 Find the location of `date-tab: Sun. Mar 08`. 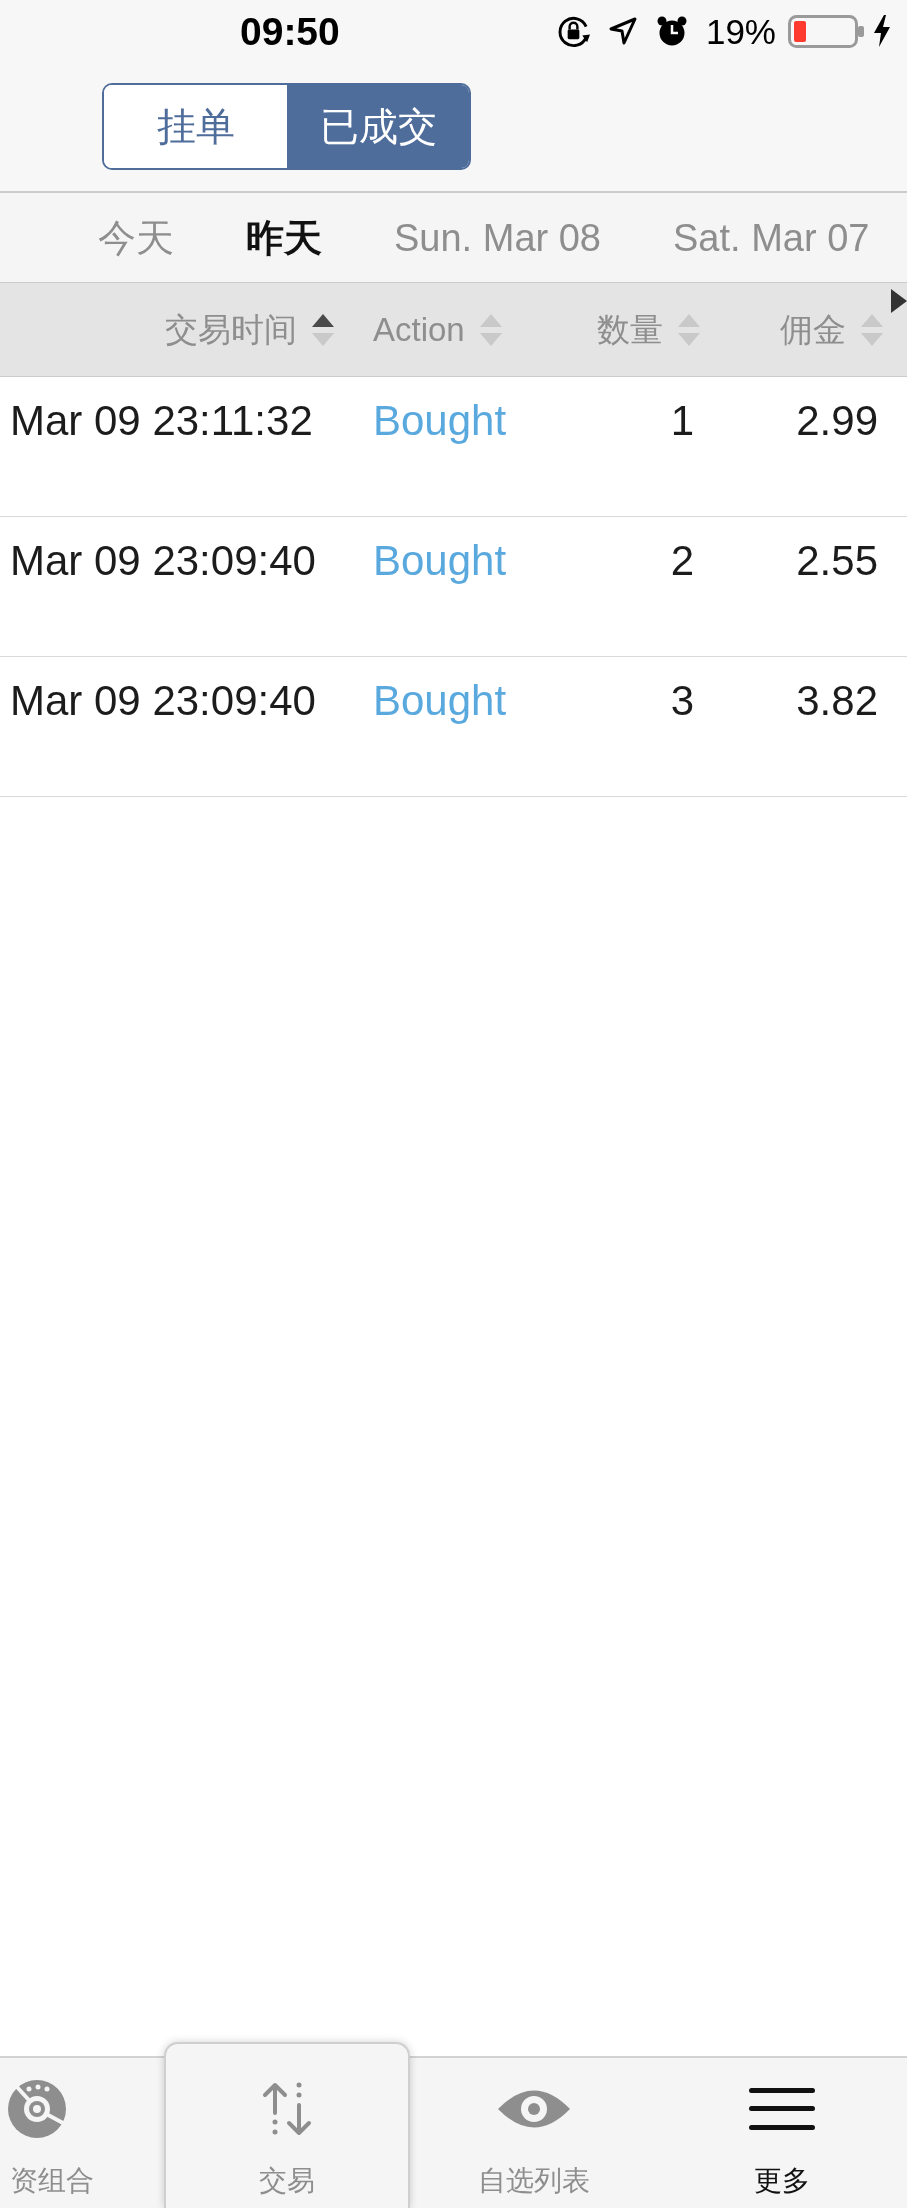

date-tab: Sun. Mar 08 is located at coordinates (497, 237).